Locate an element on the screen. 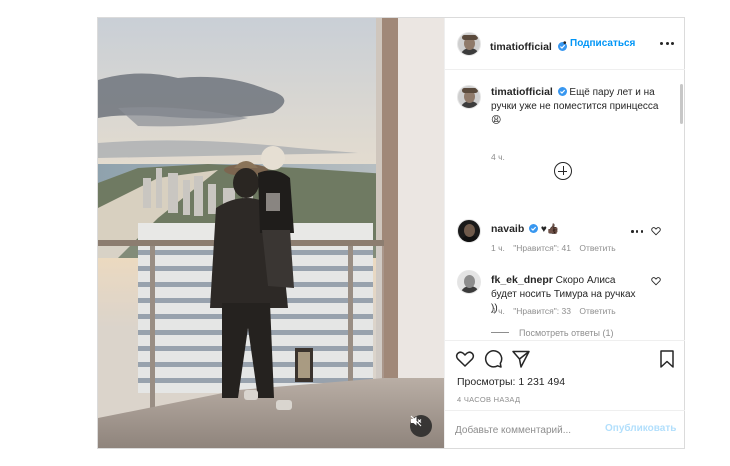  author-name-row: timatiofficial is located at coordinates (529, 46).